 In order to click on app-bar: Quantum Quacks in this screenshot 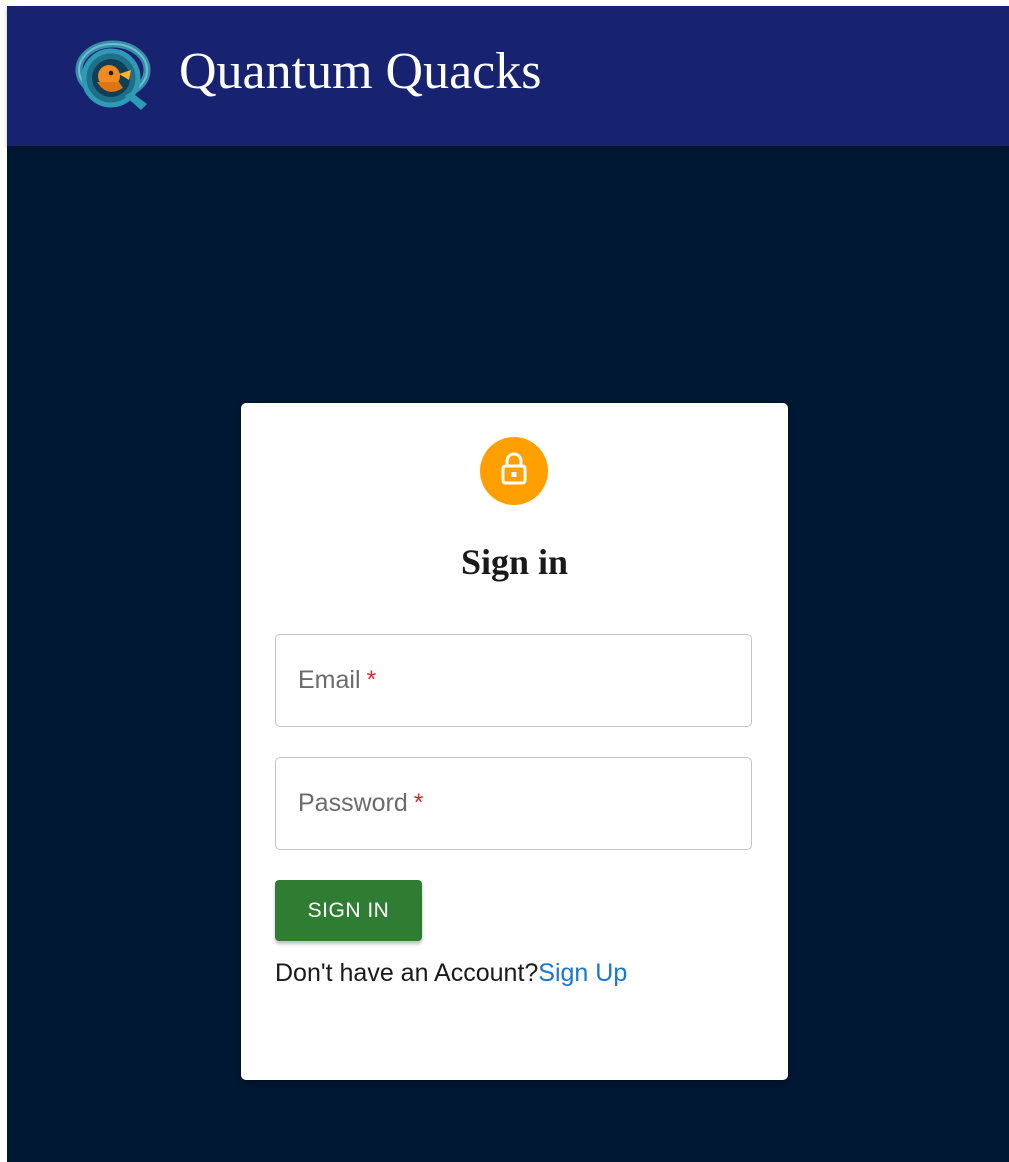, I will do `click(508, 76)`.